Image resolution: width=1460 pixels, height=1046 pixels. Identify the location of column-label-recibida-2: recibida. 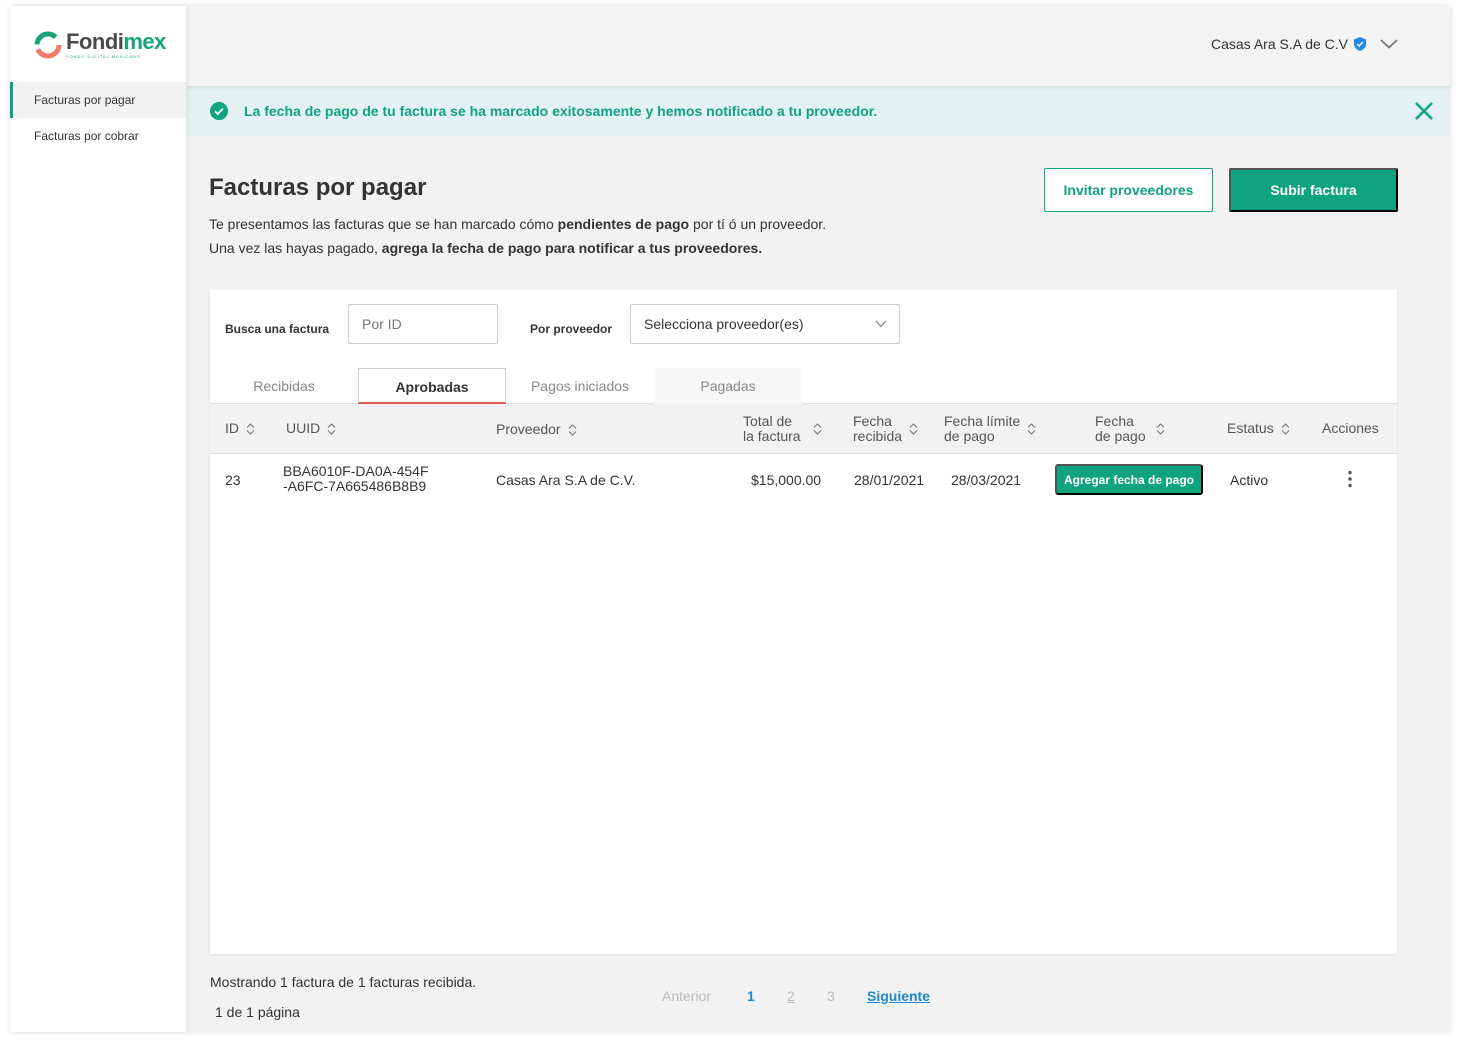
(878, 436).